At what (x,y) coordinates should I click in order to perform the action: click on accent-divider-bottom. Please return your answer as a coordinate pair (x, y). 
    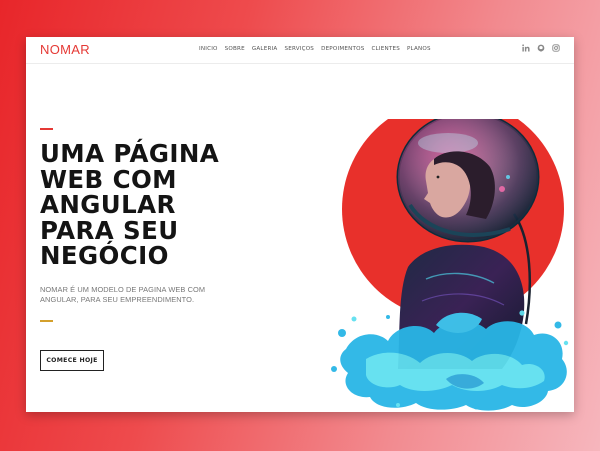
    Looking at the image, I should click on (46, 321).